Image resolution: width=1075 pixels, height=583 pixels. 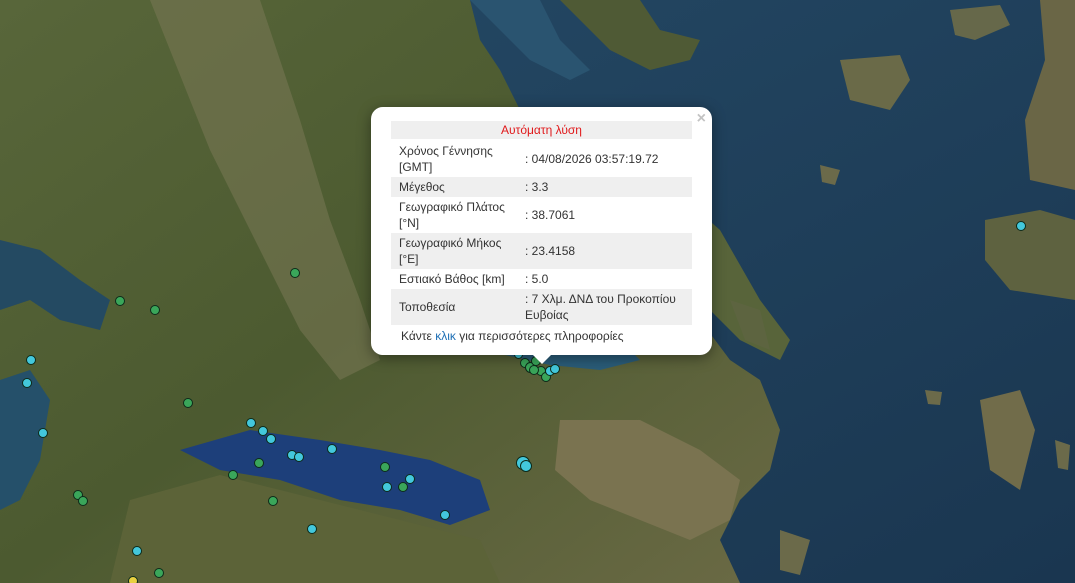 What do you see at coordinates (604, 307) in the screenshot?
I see `info-value: : 7 Χλμ. ΔΝΔ του Προκοπίου Ευβοίας` at bounding box center [604, 307].